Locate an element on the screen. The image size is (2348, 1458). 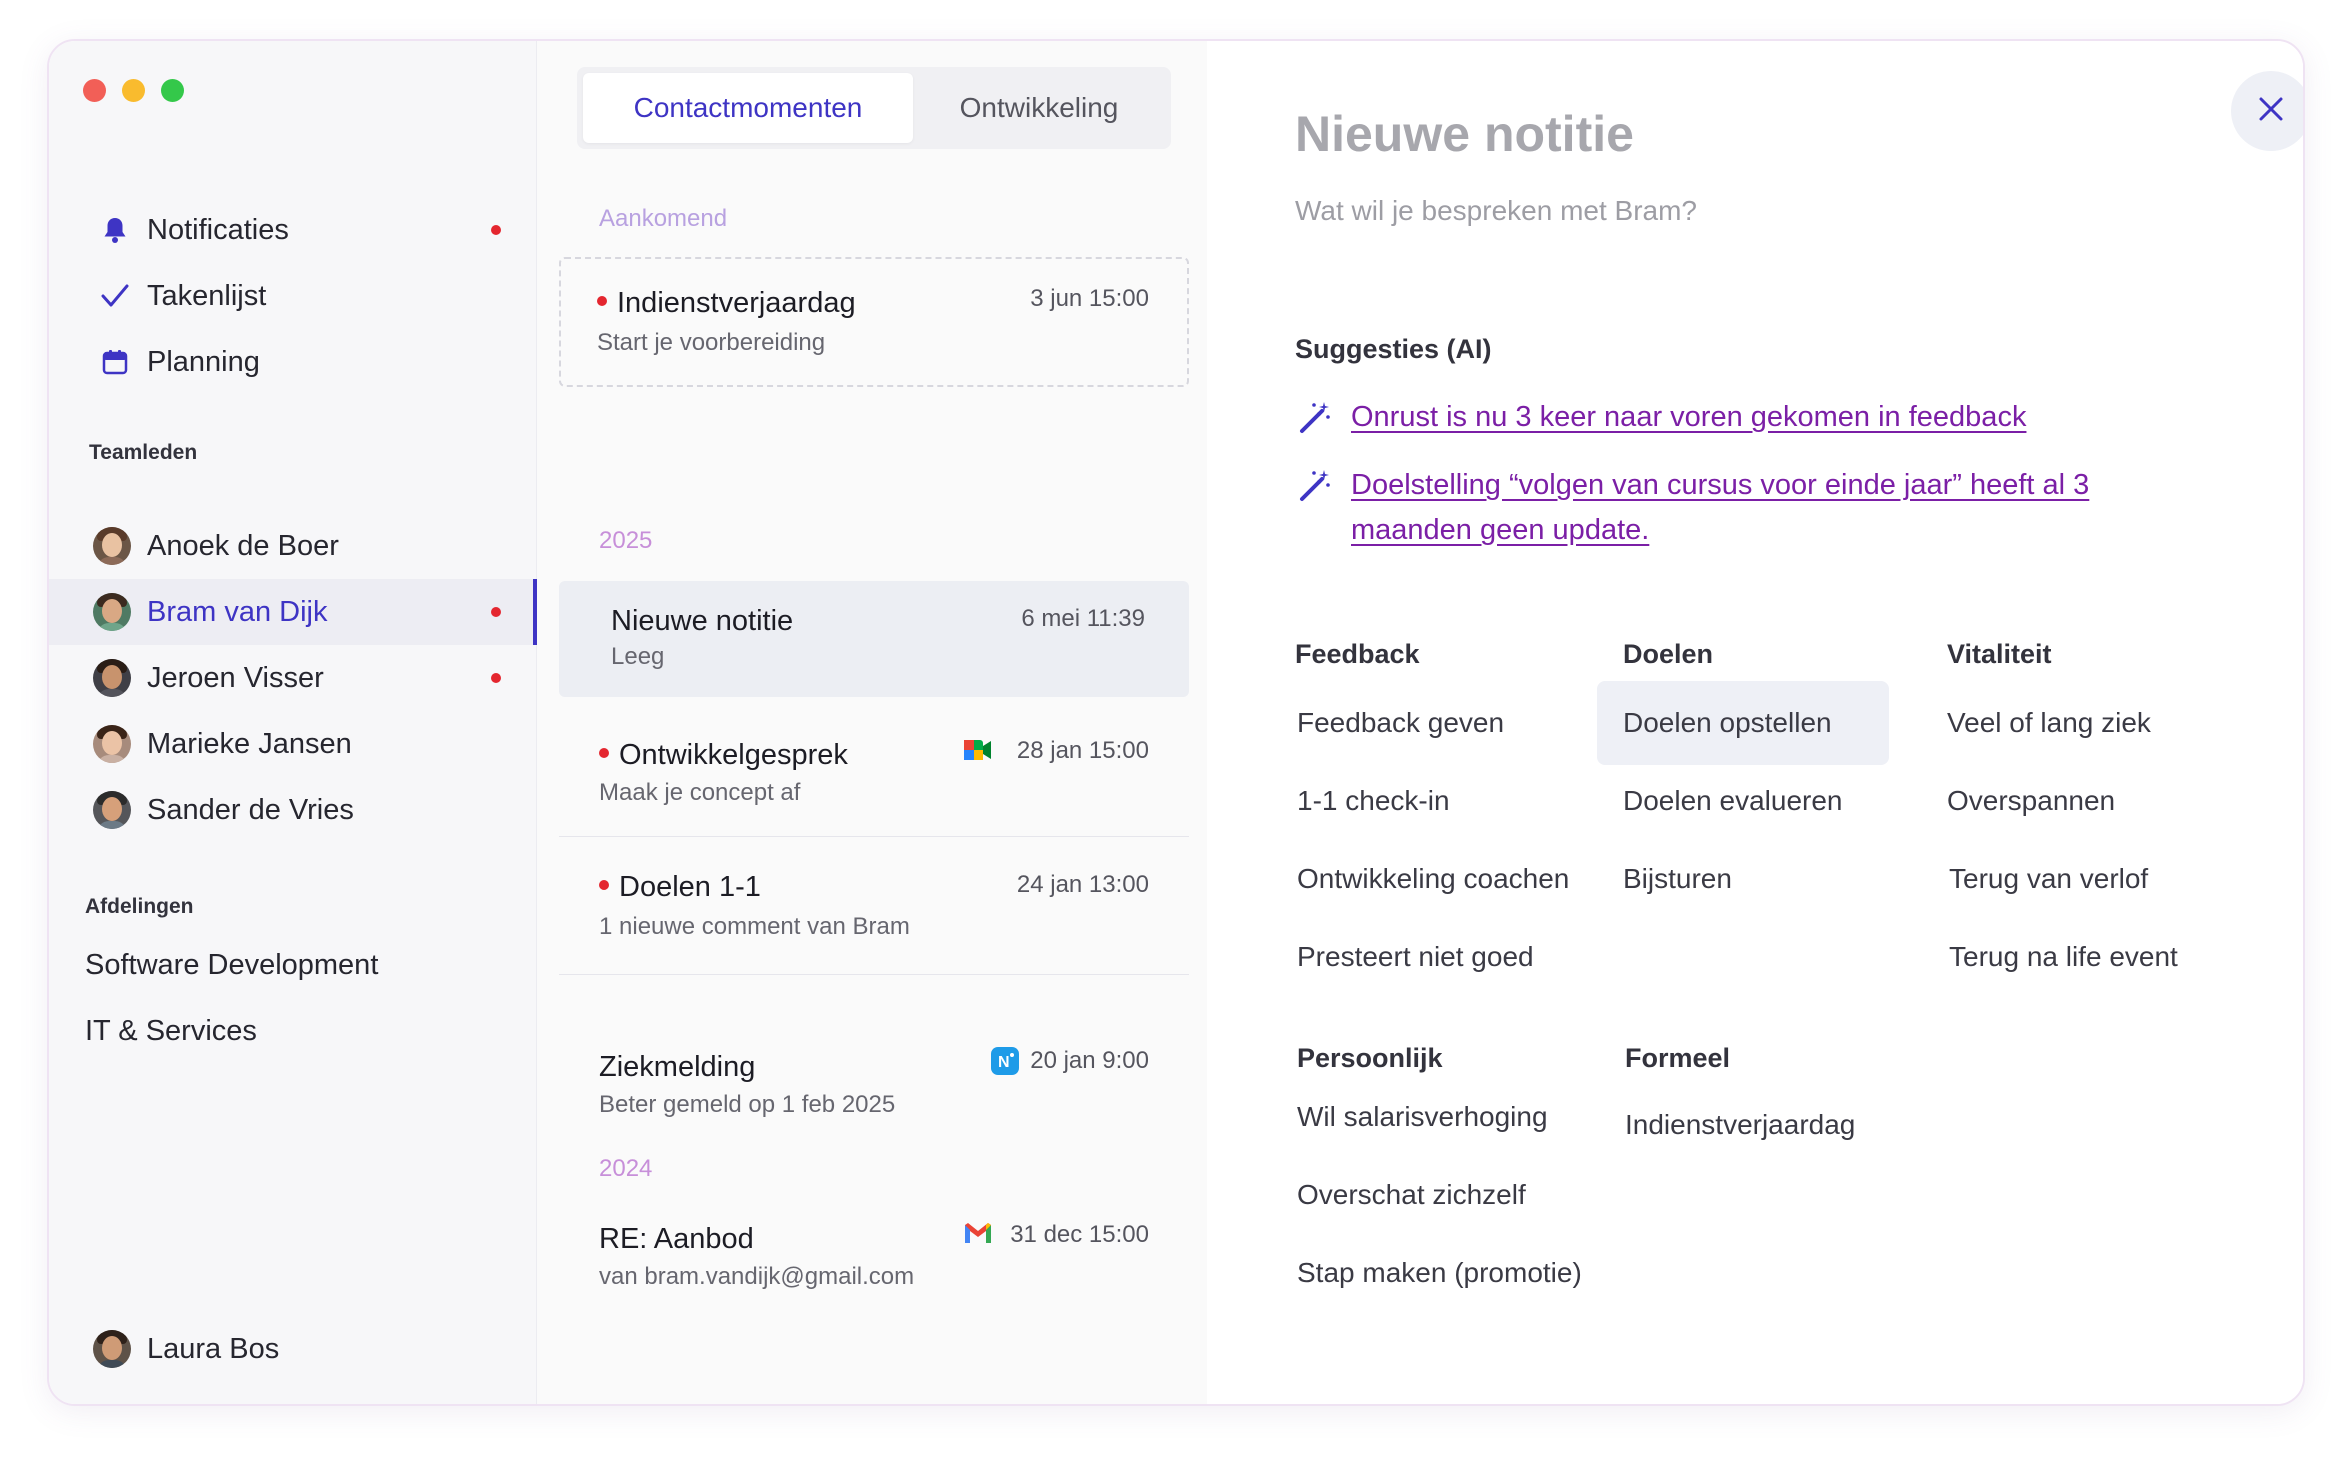
note-topic-input is located at coordinates (1745, 211).